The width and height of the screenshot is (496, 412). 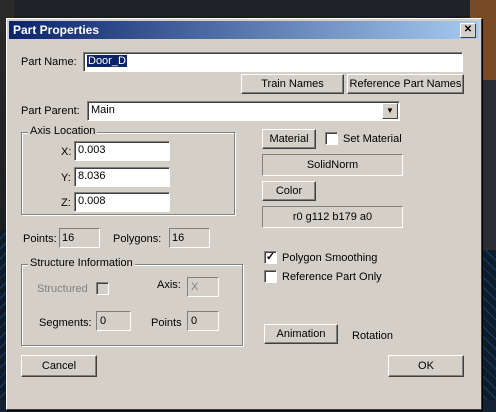 I want to click on reference-part-only-label: Reference Part Only, so click(x=332, y=277).